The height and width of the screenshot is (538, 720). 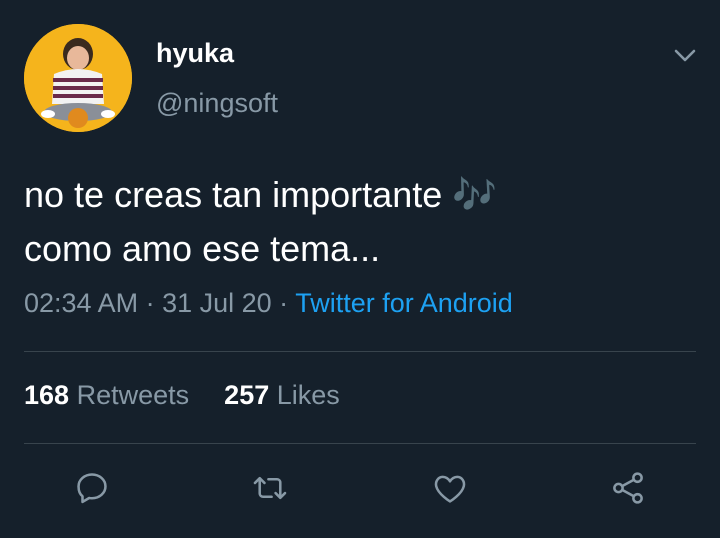 I want to click on tweet-source-link: Twitter for Android, so click(x=404, y=303).